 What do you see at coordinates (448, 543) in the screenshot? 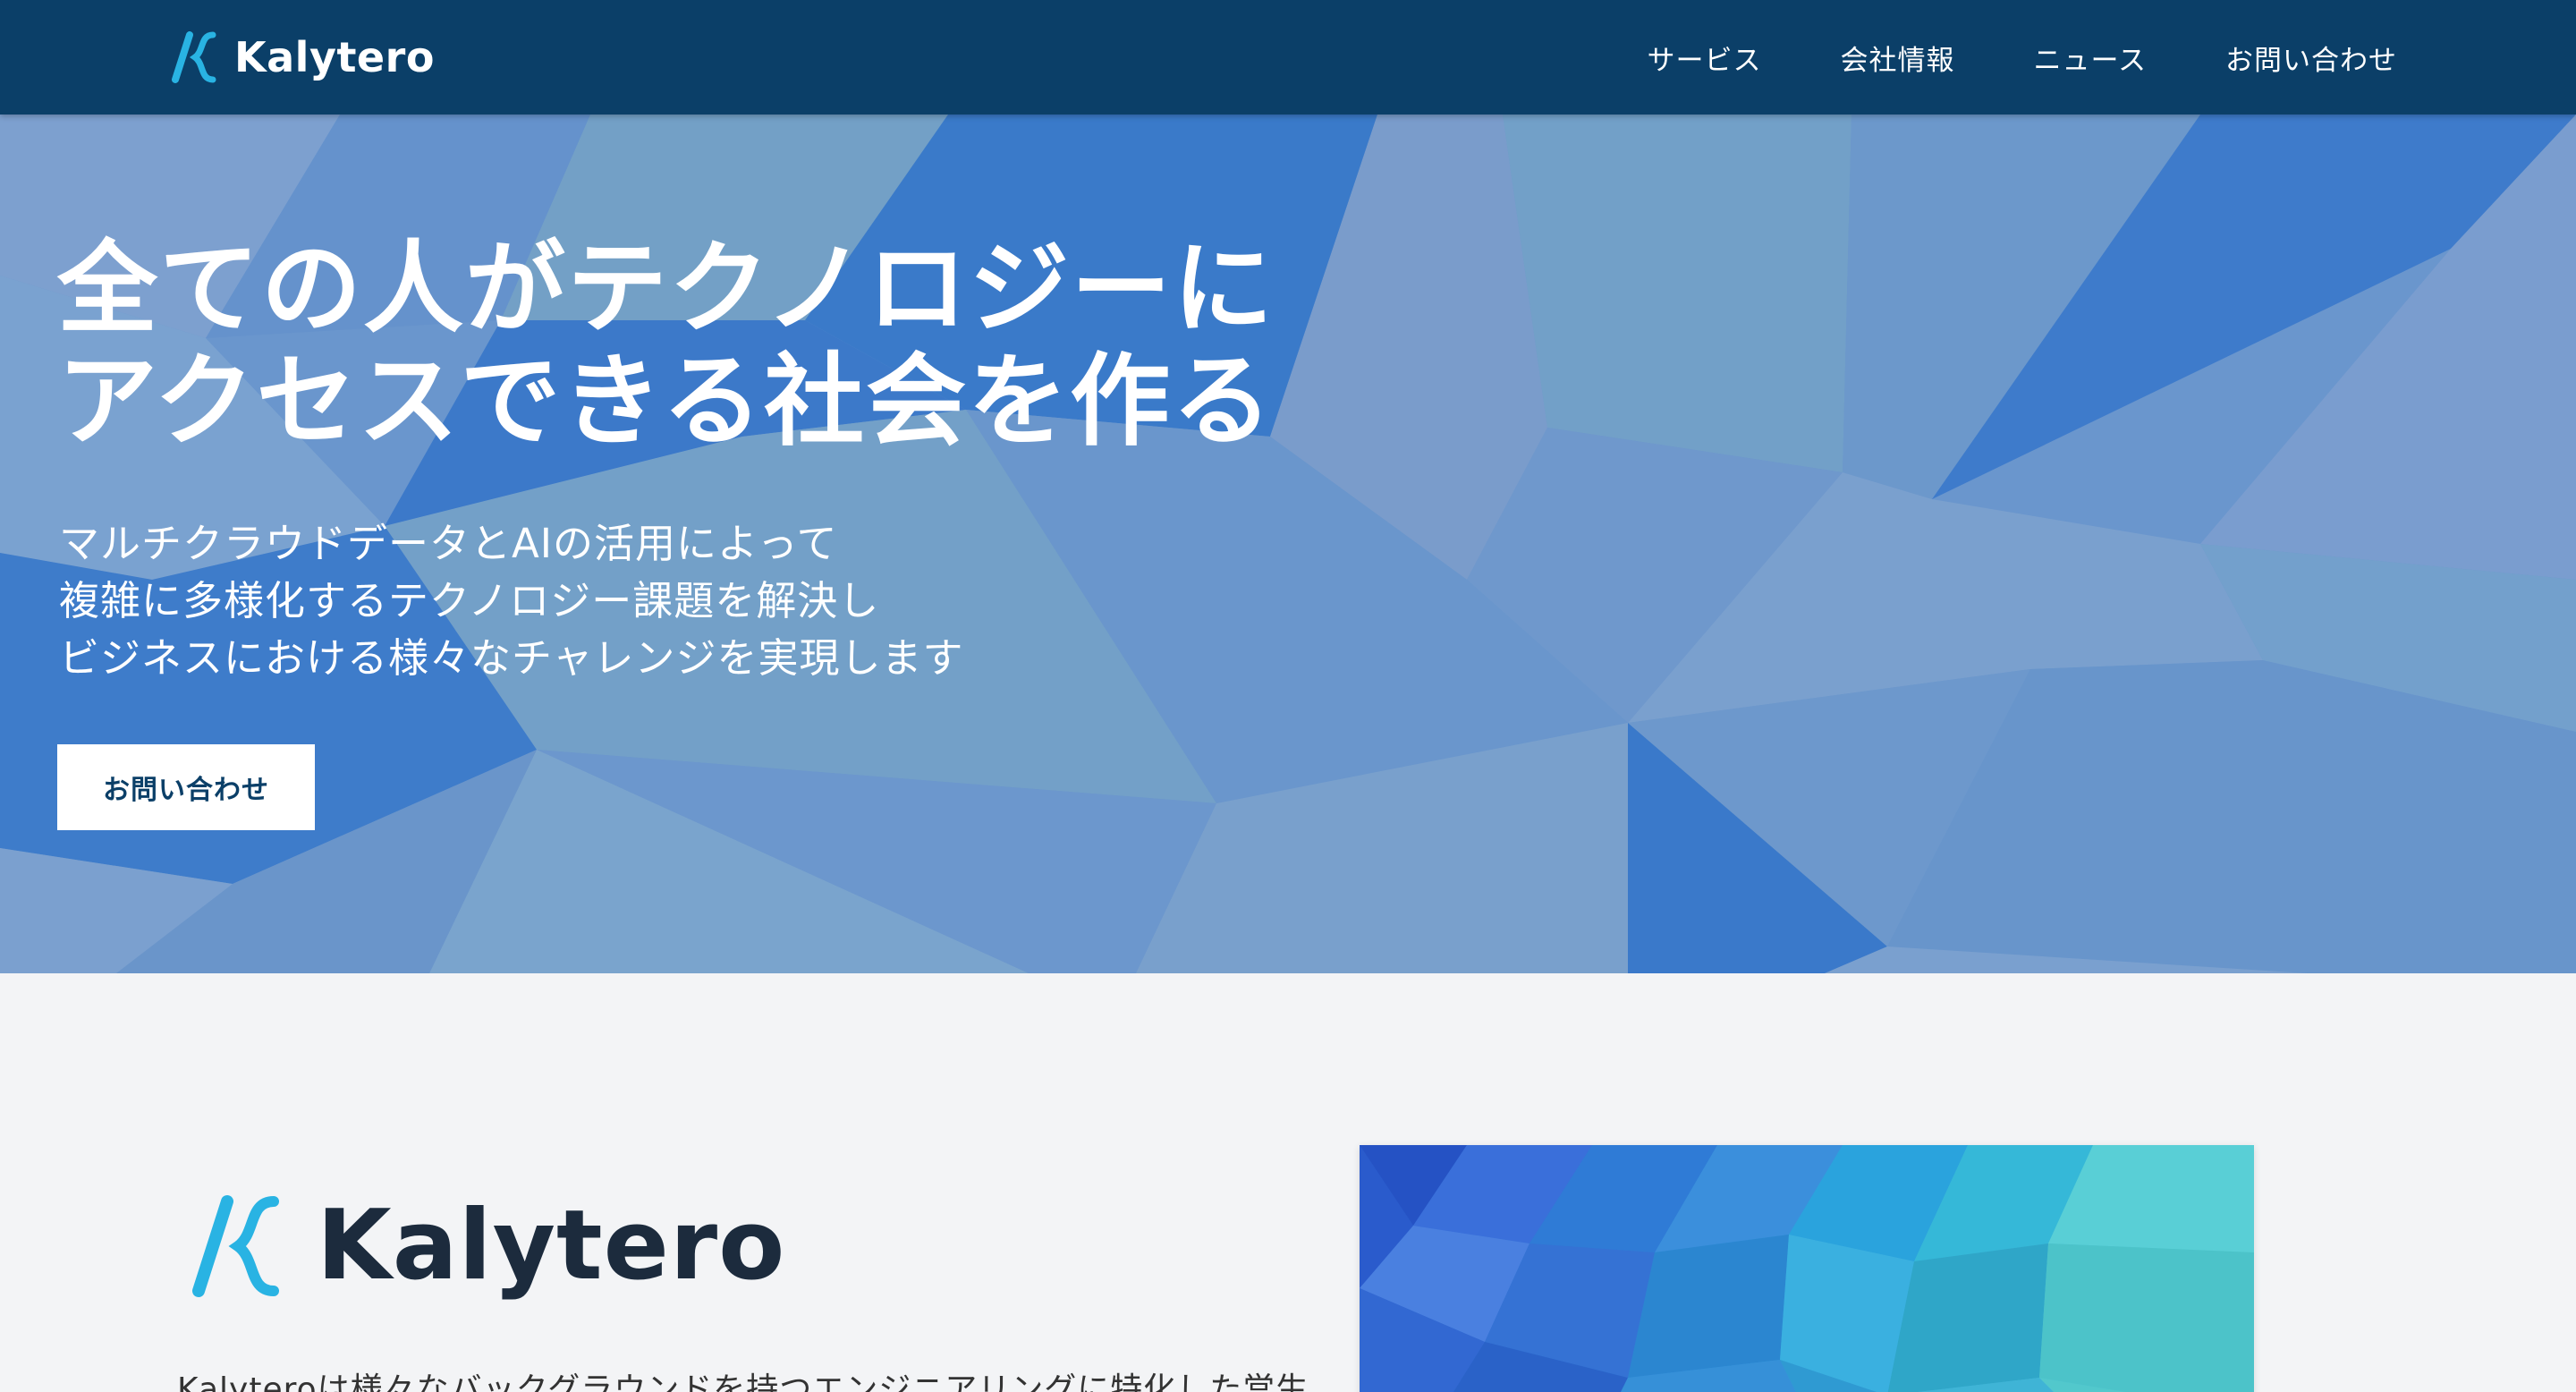
I see `hero-subtitle-line-1: マルチクラウドデータとAIの活用によって` at bounding box center [448, 543].